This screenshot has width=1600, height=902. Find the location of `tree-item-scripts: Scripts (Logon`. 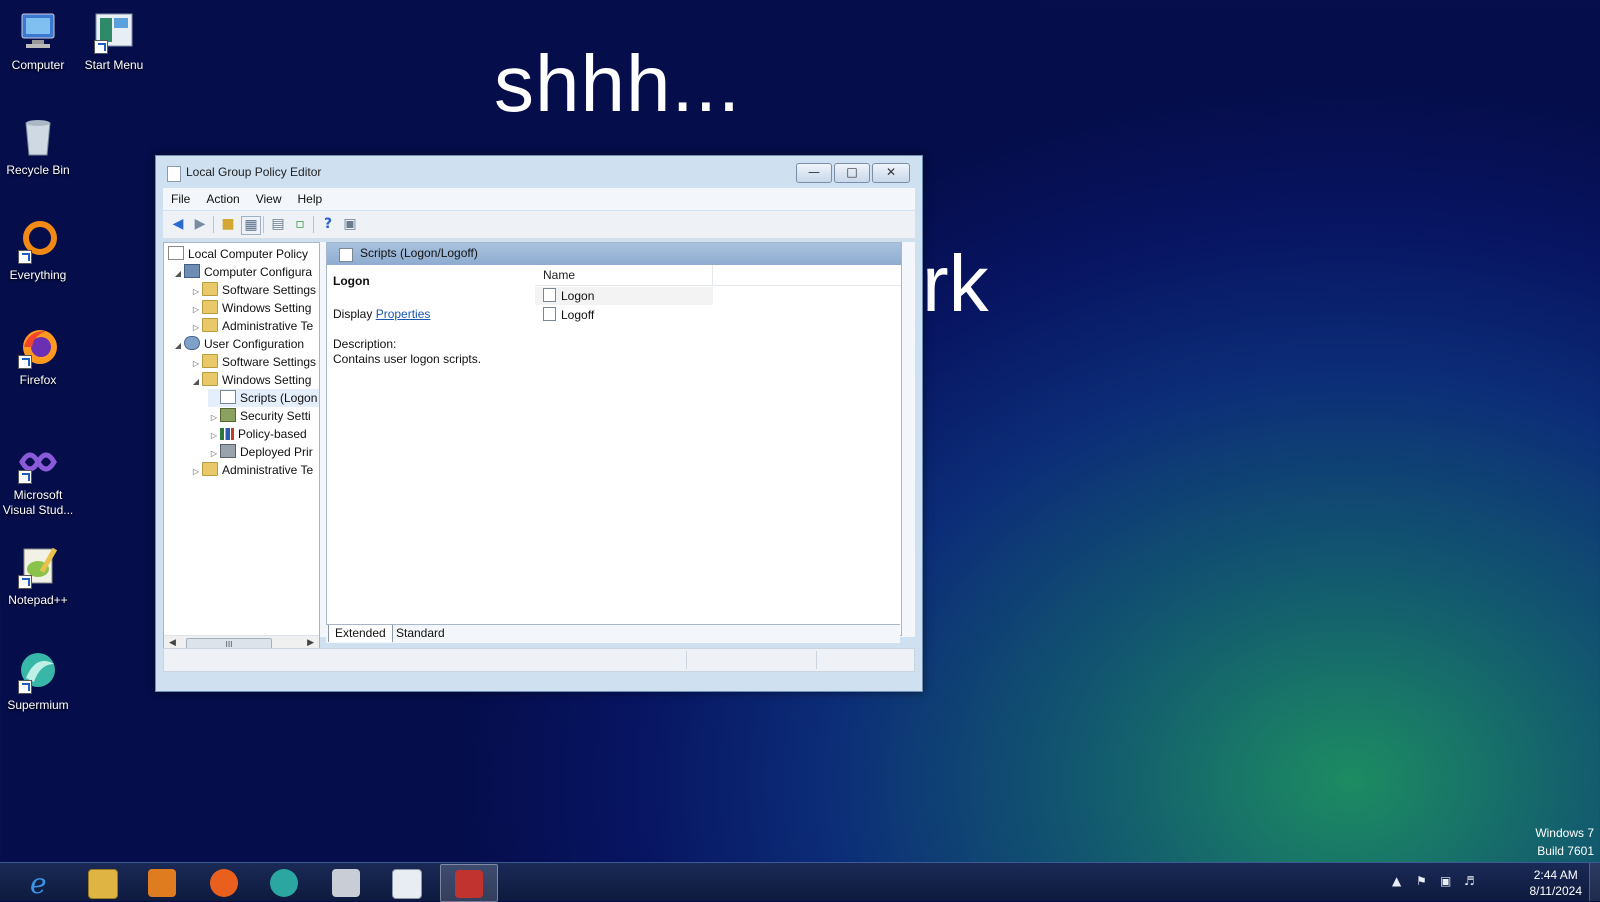

tree-item-scripts: Scripts (Logon is located at coordinates (263, 398).